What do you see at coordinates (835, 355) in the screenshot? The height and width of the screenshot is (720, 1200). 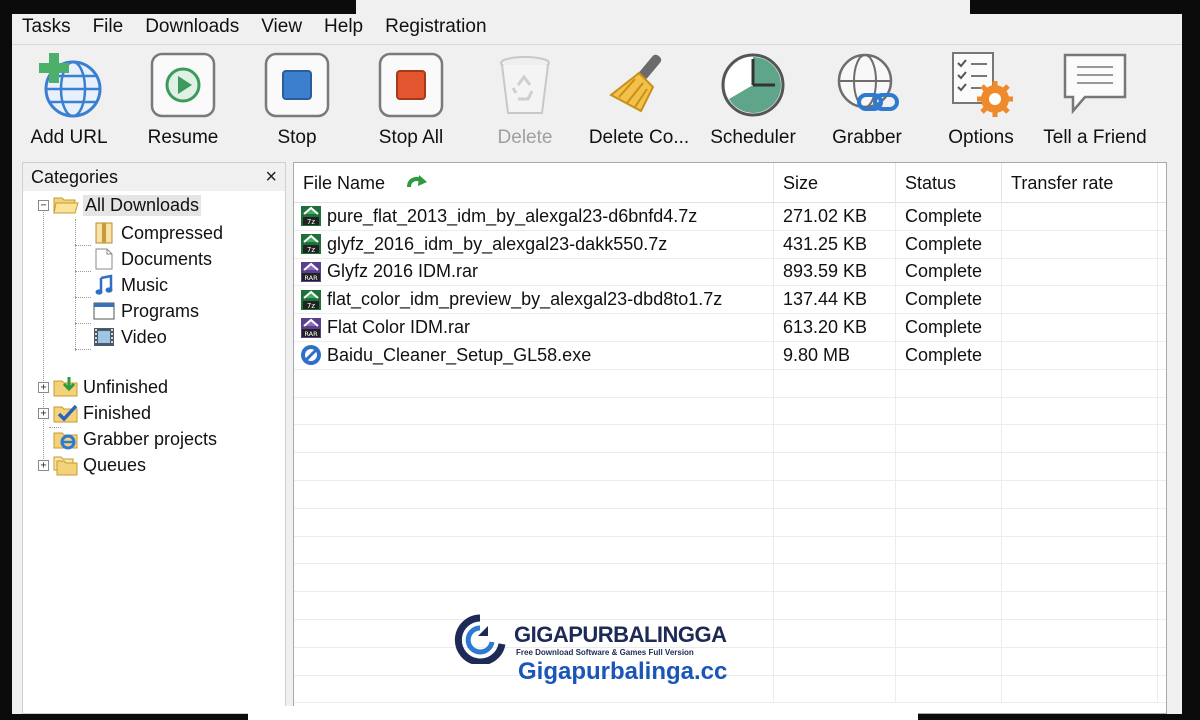 I see `file-size: 9.80 MB` at bounding box center [835, 355].